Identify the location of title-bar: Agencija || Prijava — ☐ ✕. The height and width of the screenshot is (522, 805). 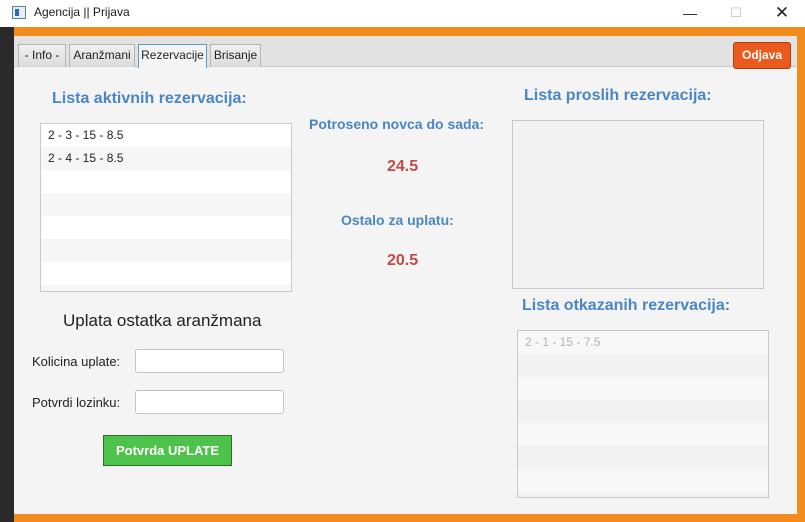
(402, 13).